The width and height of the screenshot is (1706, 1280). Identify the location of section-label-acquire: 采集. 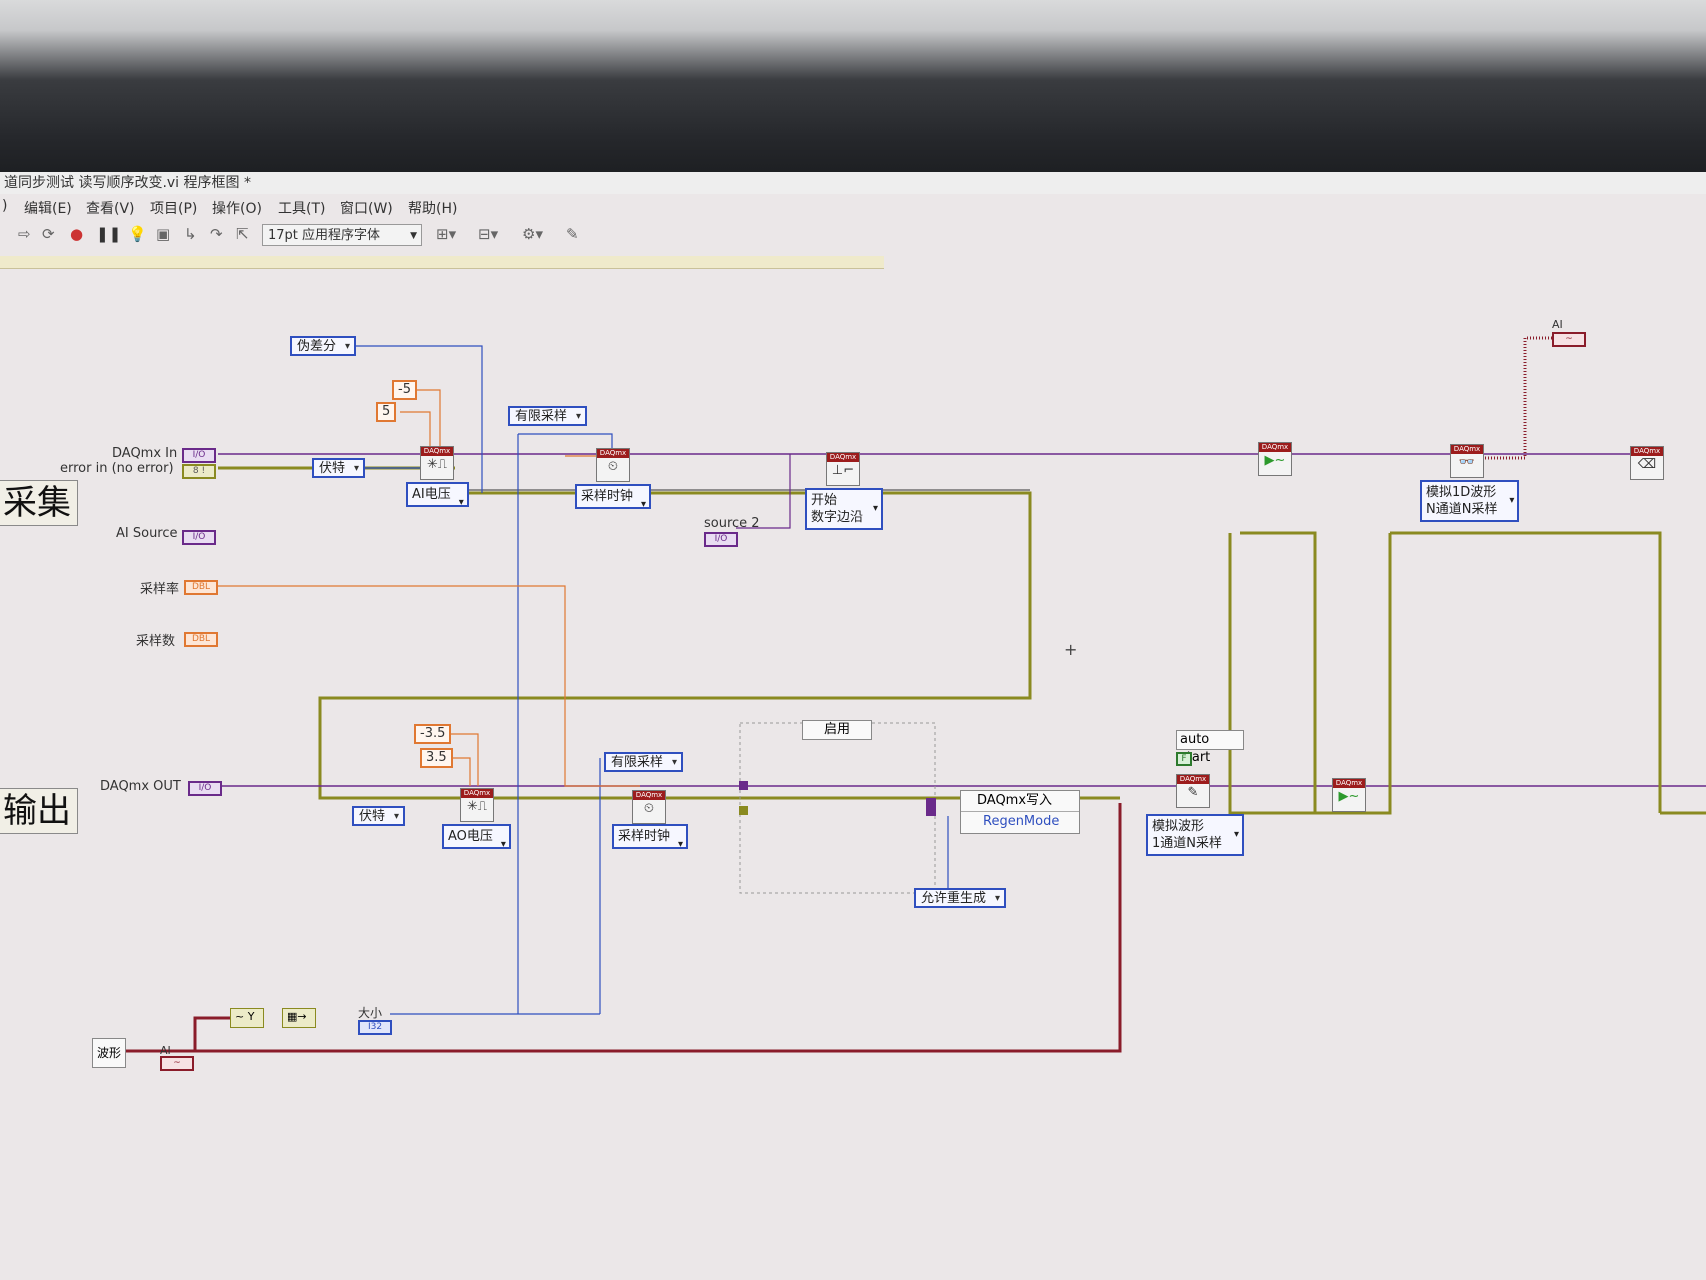
(39, 503).